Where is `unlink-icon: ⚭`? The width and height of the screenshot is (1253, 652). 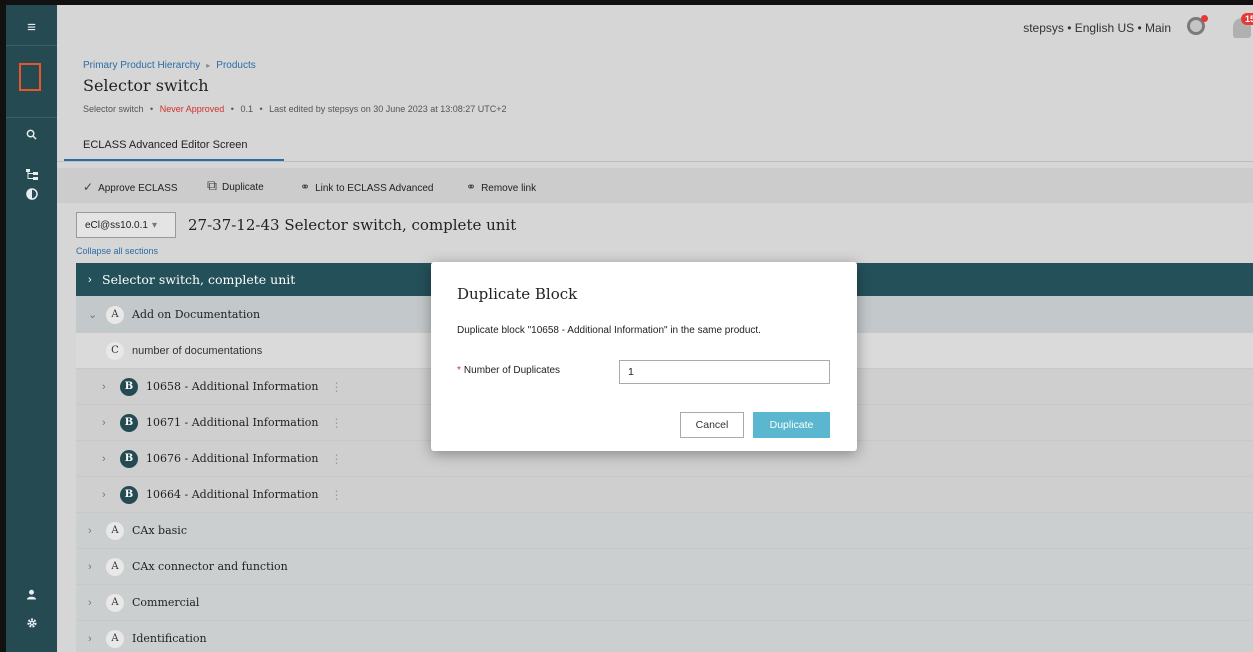 unlink-icon: ⚭ is located at coordinates (471, 187).